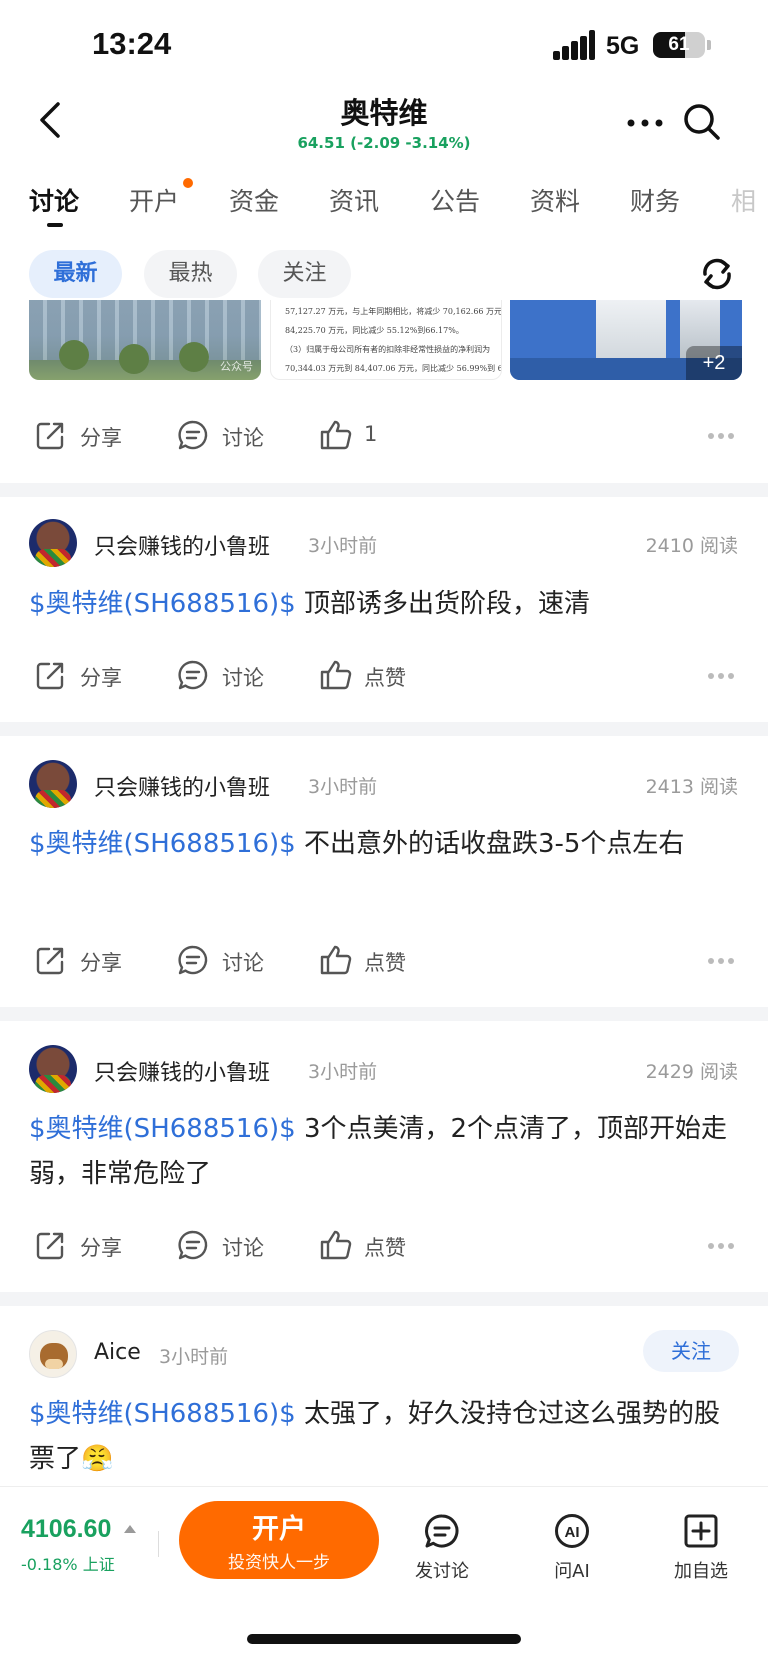  I want to click on post-content: $奥特维(SH688516)$ 不出意外的话收盘跌3-5个点左右, so click(385, 844).